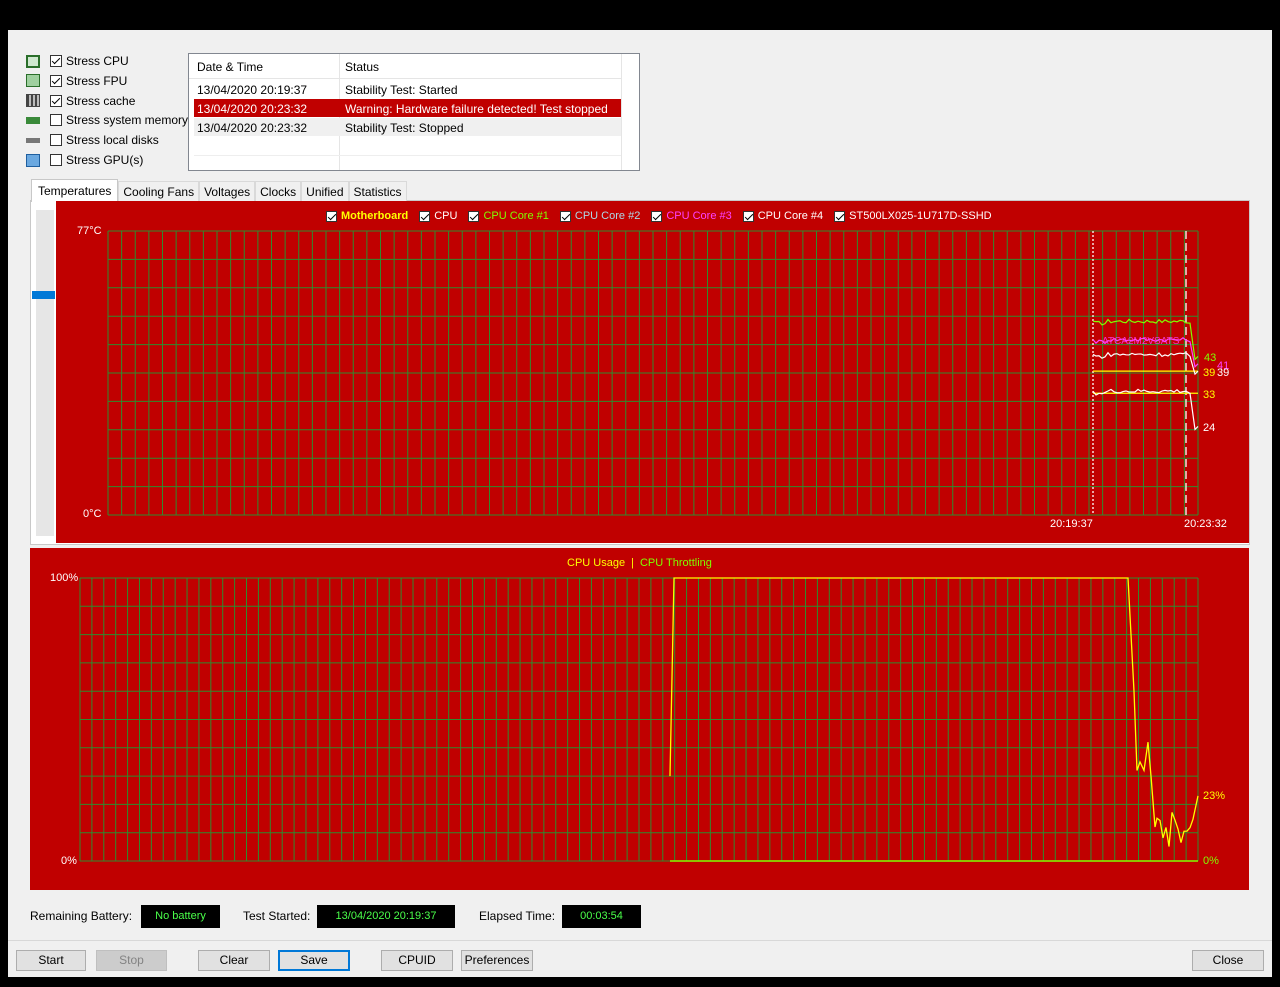  Describe the element at coordinates (417, 960) in the screenshot. I see `cpuid-button: CPUID` at that location.